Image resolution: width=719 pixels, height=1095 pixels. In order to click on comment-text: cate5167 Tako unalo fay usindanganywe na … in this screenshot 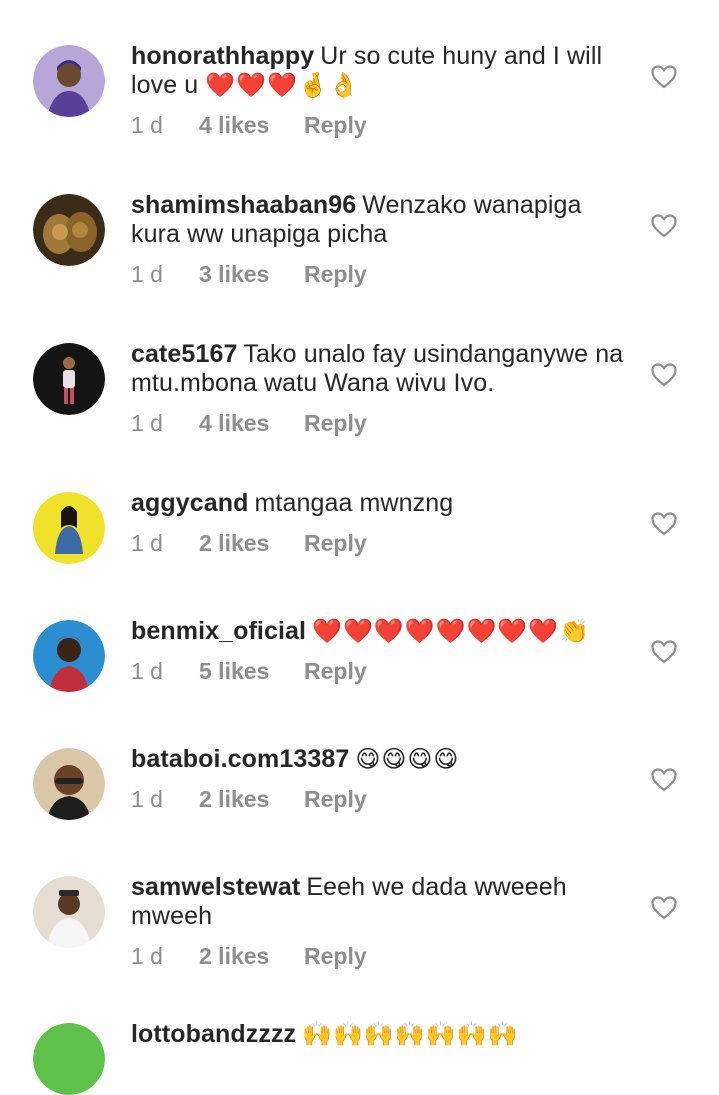, I will do `click(383, 369)`.